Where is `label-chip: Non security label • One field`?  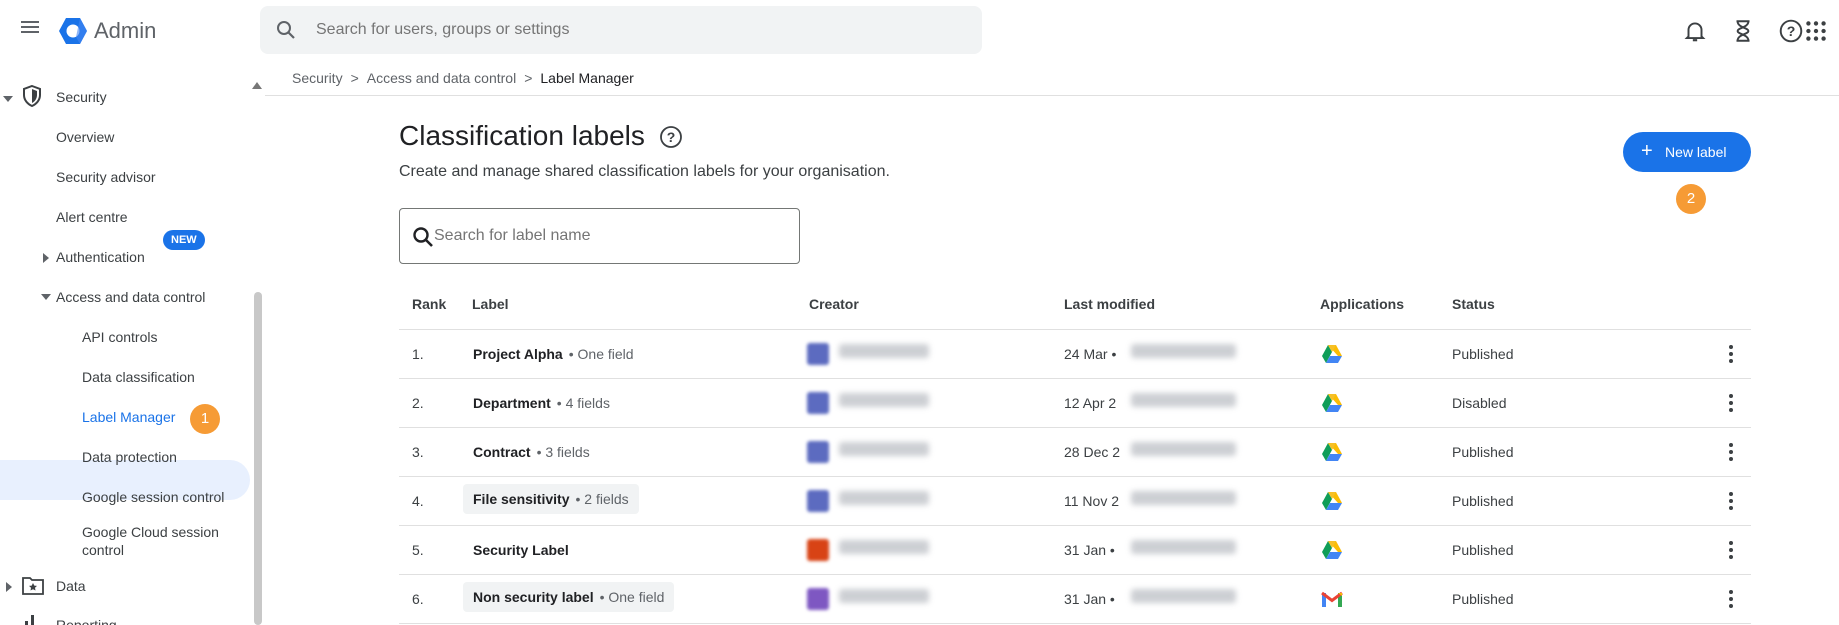
label-chip: Non security label • One field is located at coordinates (569, 597).